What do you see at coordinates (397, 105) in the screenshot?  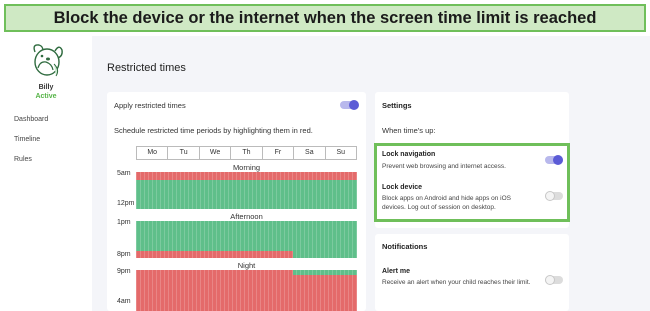 I see `settings-heading: Settings` at bounding box center [397, 105].